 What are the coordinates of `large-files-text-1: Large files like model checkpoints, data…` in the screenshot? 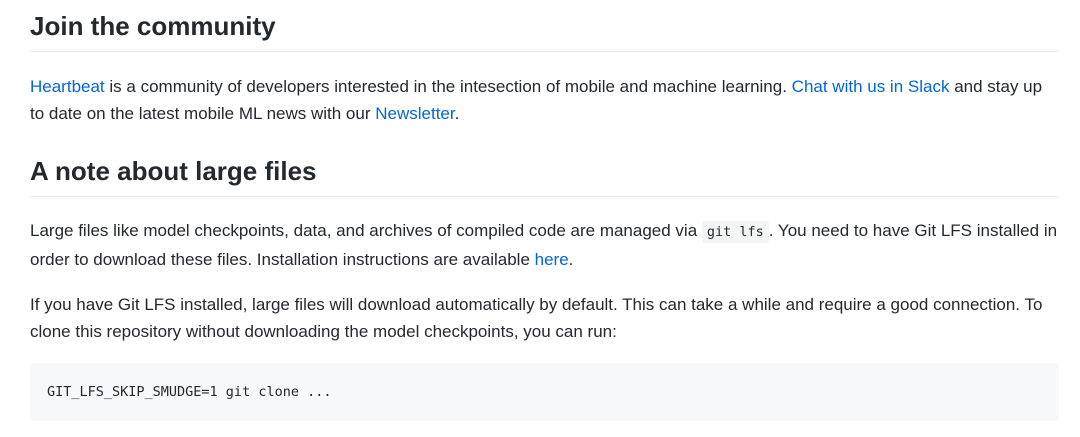 It's located at (366, 230).